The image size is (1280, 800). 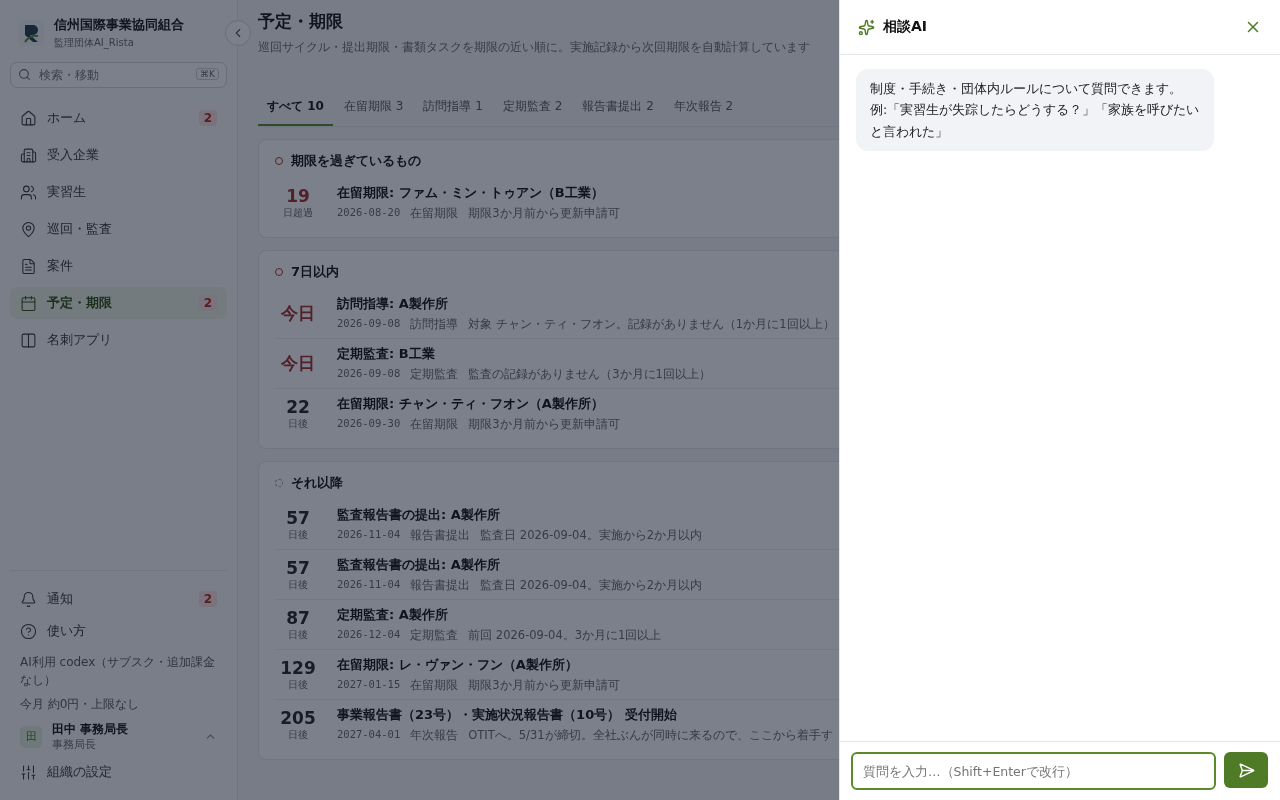 I want to click on avatar: 田, so click(x=31, y=736).